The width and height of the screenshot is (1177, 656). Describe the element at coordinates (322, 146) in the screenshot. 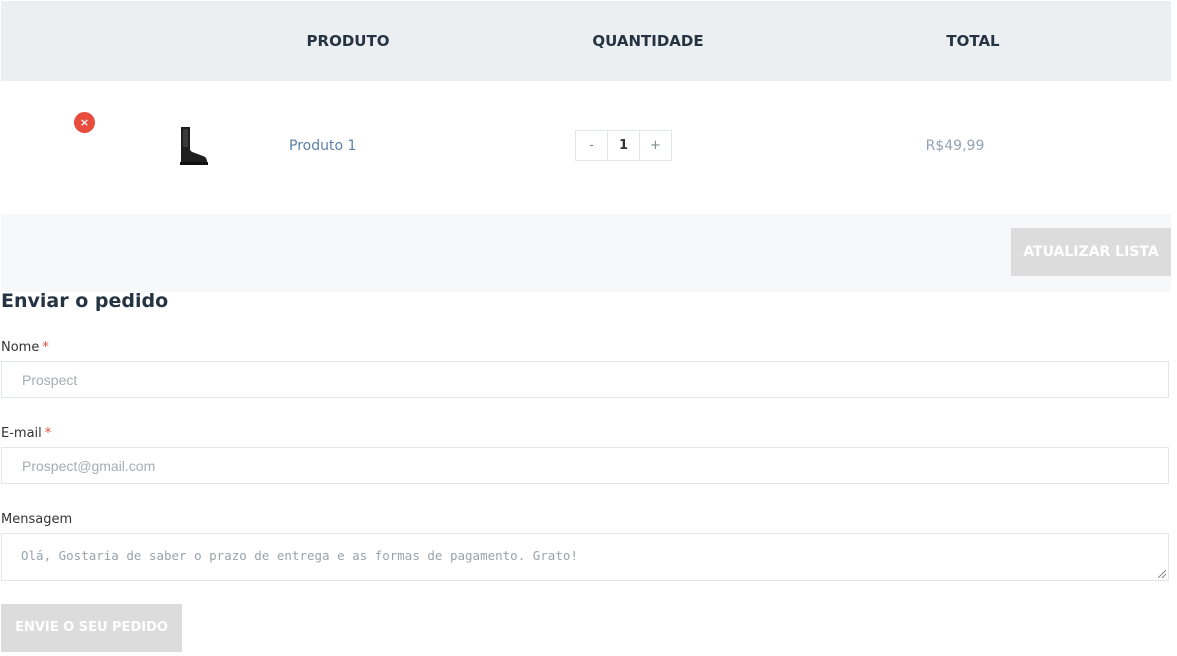

I see `product-link: Produto 1` at that location.